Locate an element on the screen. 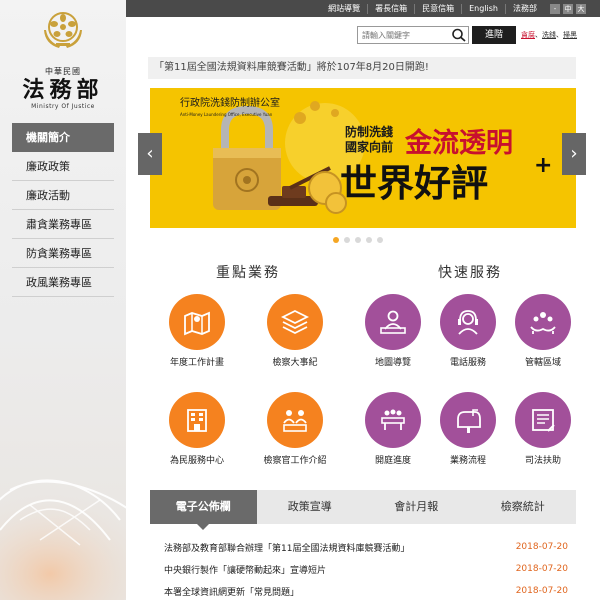 The height and width of the screenshot is (600, 600). service-public-center: 為民服務中心 is located at coordinates (197, 429).